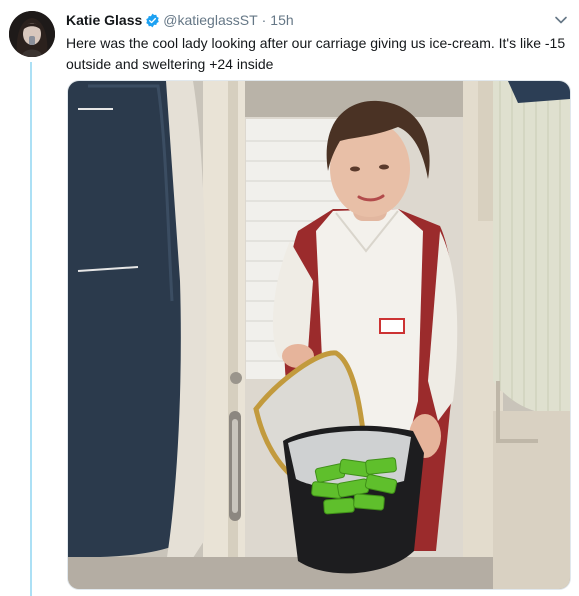 This screenshot has height=596, width=579. What do you see at coordinates (561, 20) in the screenshot?
I see `chevron-down-icon` at bounding box center [561, 20].